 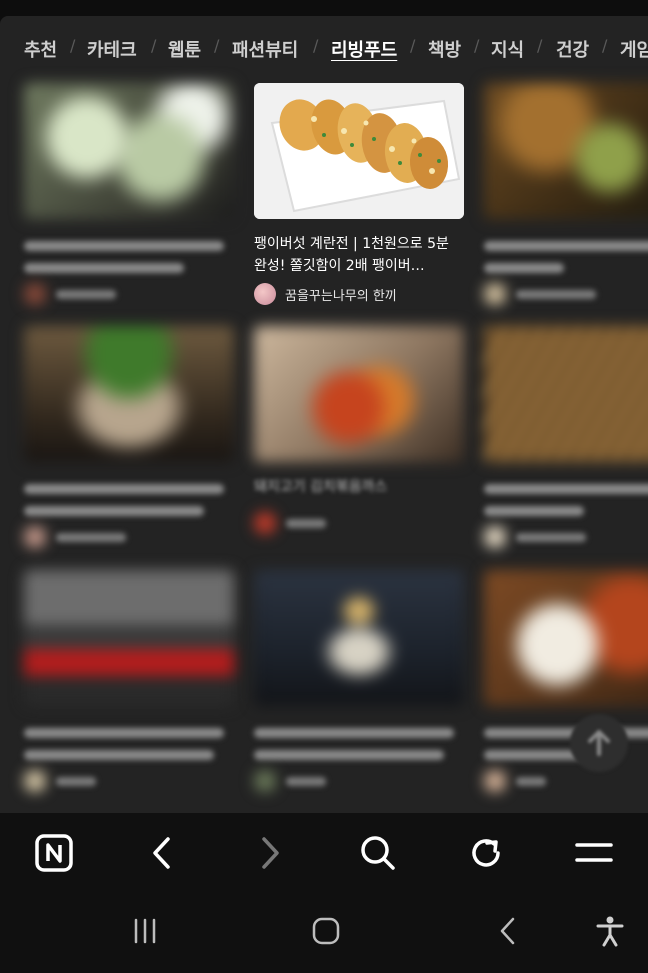 I want to click on forward-button, so click(x=270, y=853).